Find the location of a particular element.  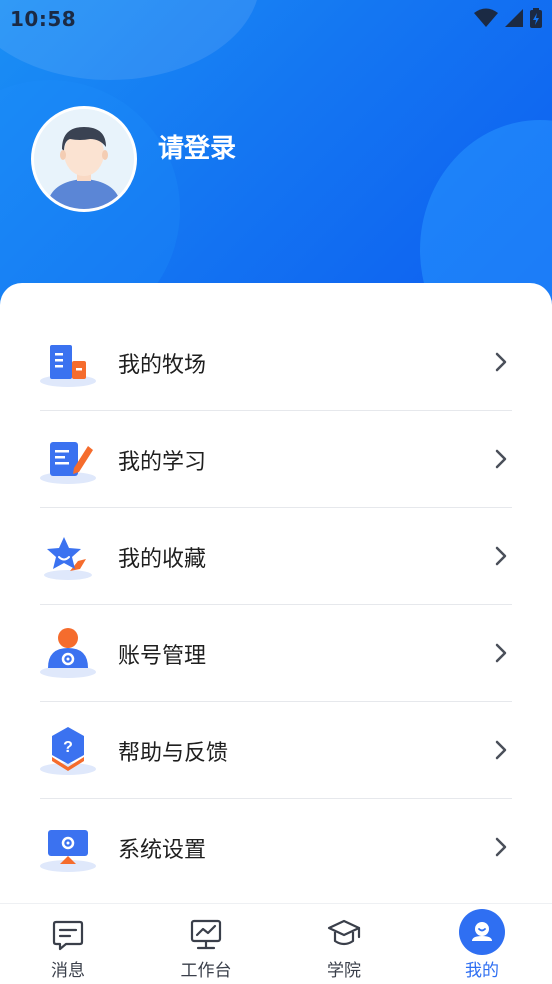

menu-item-label: 我的牧场 is located at coordinates (162, 365).